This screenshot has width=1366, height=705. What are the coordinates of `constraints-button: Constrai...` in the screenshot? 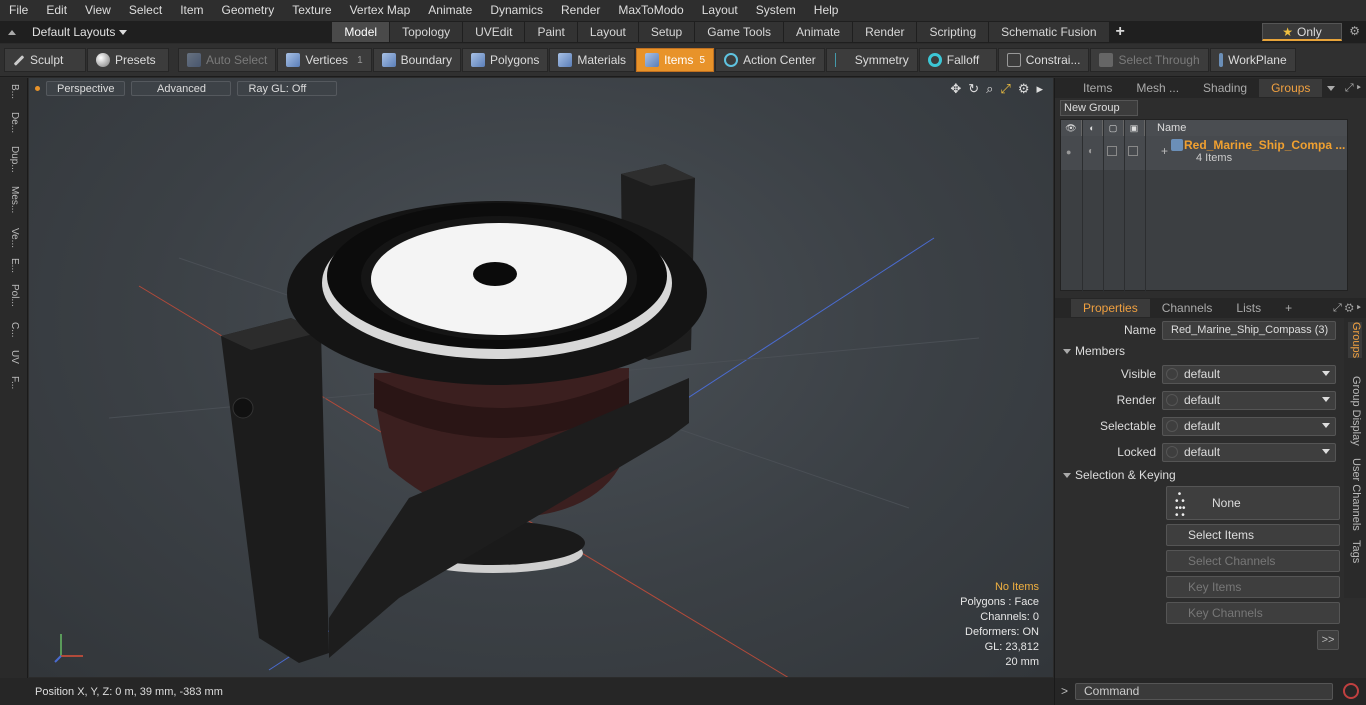 It's located at (1043, 60).